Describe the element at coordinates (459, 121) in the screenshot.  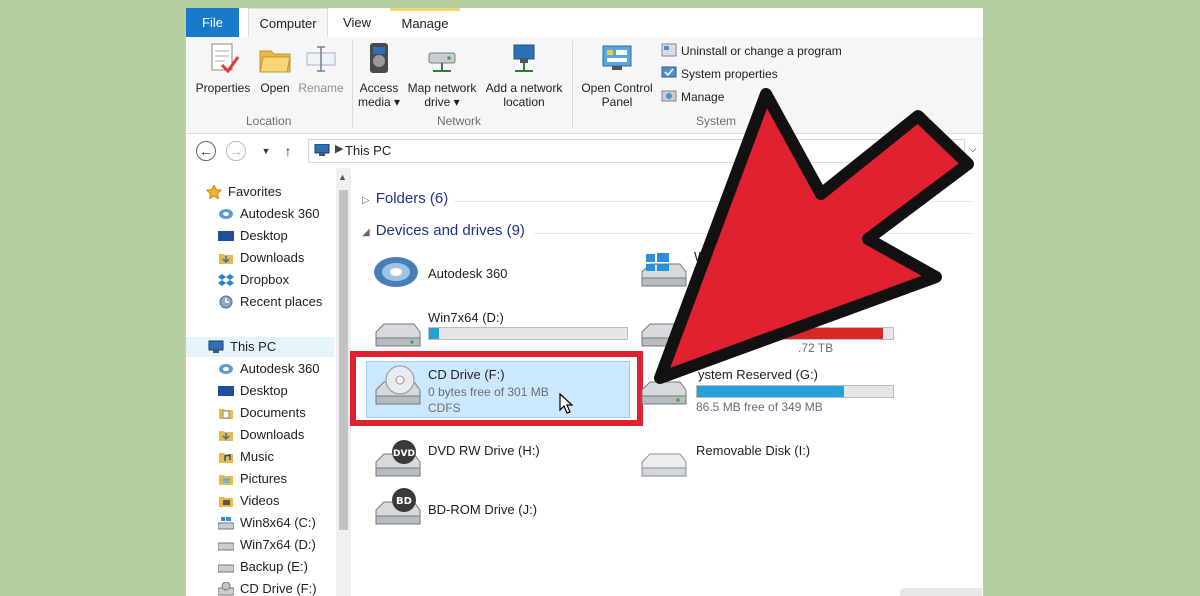
I see `network-group-label: Network` at that location.